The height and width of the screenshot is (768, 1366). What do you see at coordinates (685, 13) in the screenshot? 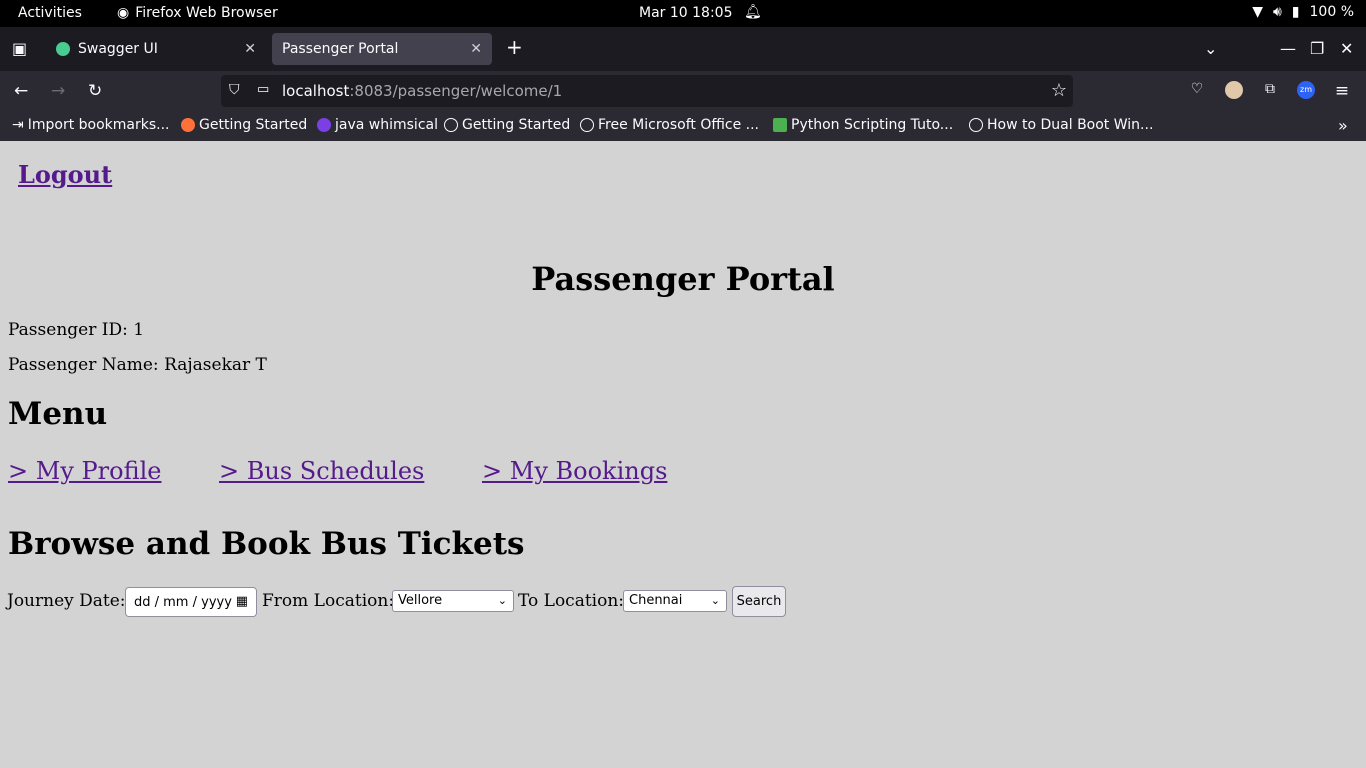
I see `clock: Mar 10 18:05` at bounding box center [685, 13].